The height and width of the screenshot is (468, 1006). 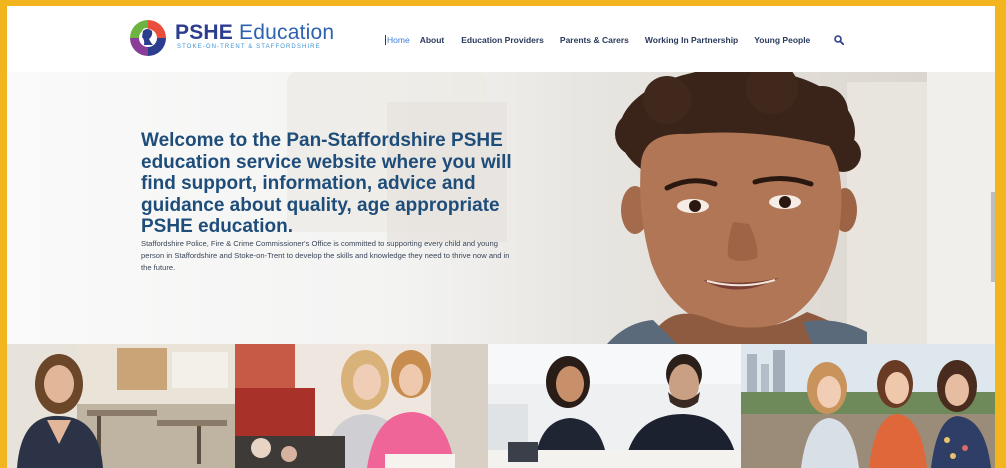 I want to click on logo-subtitle: STOKE-ON-TRENT & STAFFORDSHIRE, so click(x=249, y=47).